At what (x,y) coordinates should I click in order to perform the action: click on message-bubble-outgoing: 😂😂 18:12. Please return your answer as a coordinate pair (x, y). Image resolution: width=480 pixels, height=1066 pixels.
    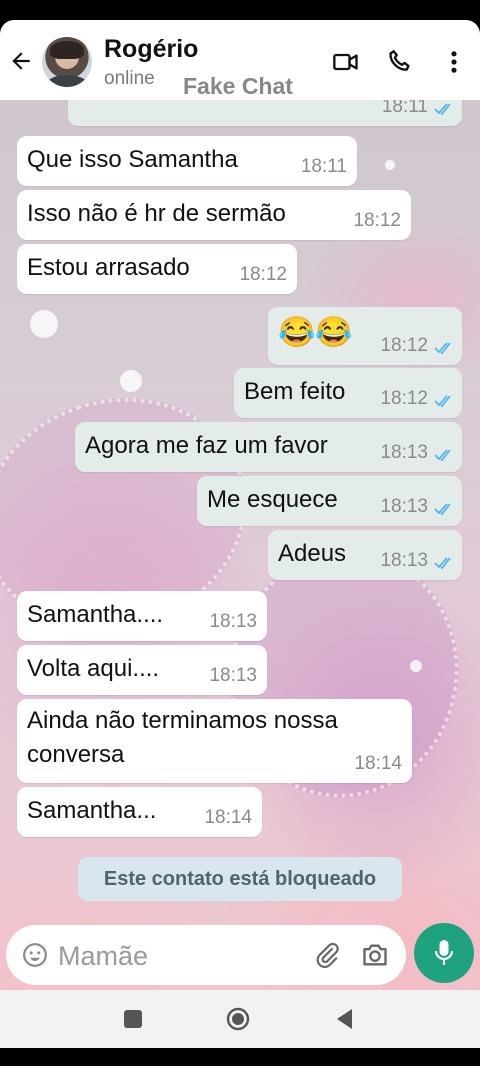
    Looking at the image, I should click on (365, 336).